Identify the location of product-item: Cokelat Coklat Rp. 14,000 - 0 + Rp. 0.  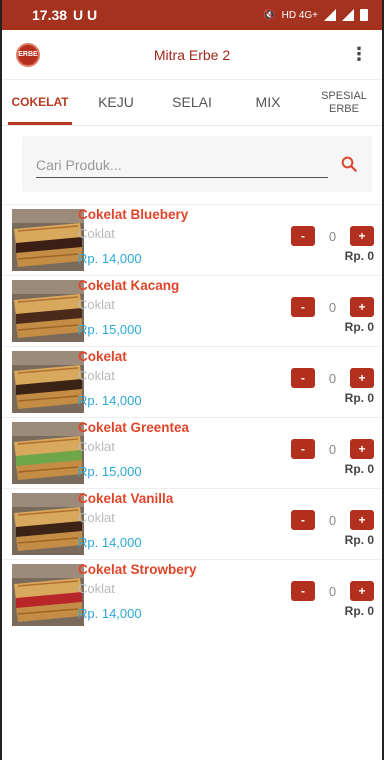
(192, 381).